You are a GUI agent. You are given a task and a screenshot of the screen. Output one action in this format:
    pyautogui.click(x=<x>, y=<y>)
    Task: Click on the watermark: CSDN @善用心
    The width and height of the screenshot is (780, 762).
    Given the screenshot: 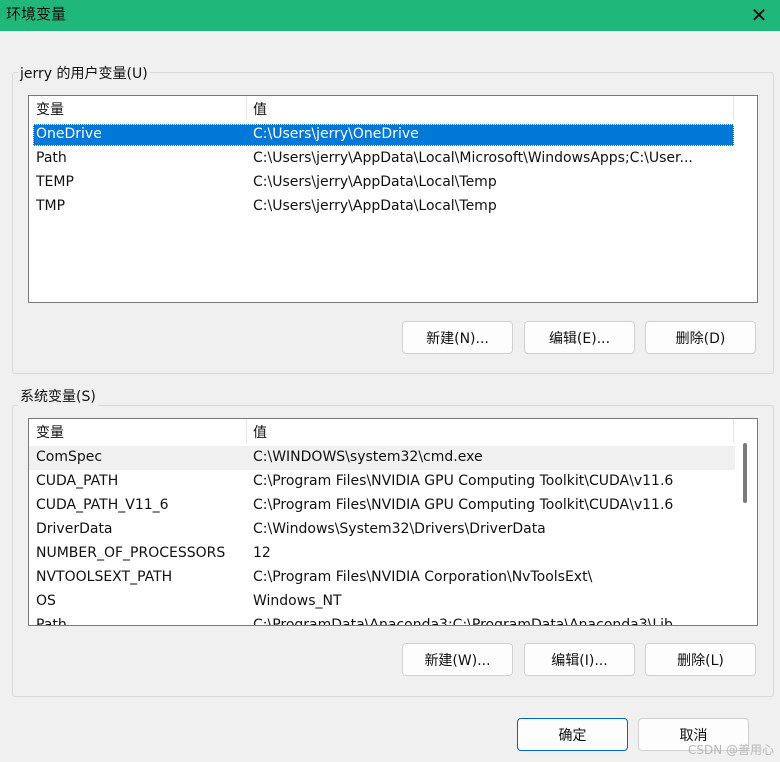 What is the action you would take?
    pyautogui.click(x=730, y=750)
    